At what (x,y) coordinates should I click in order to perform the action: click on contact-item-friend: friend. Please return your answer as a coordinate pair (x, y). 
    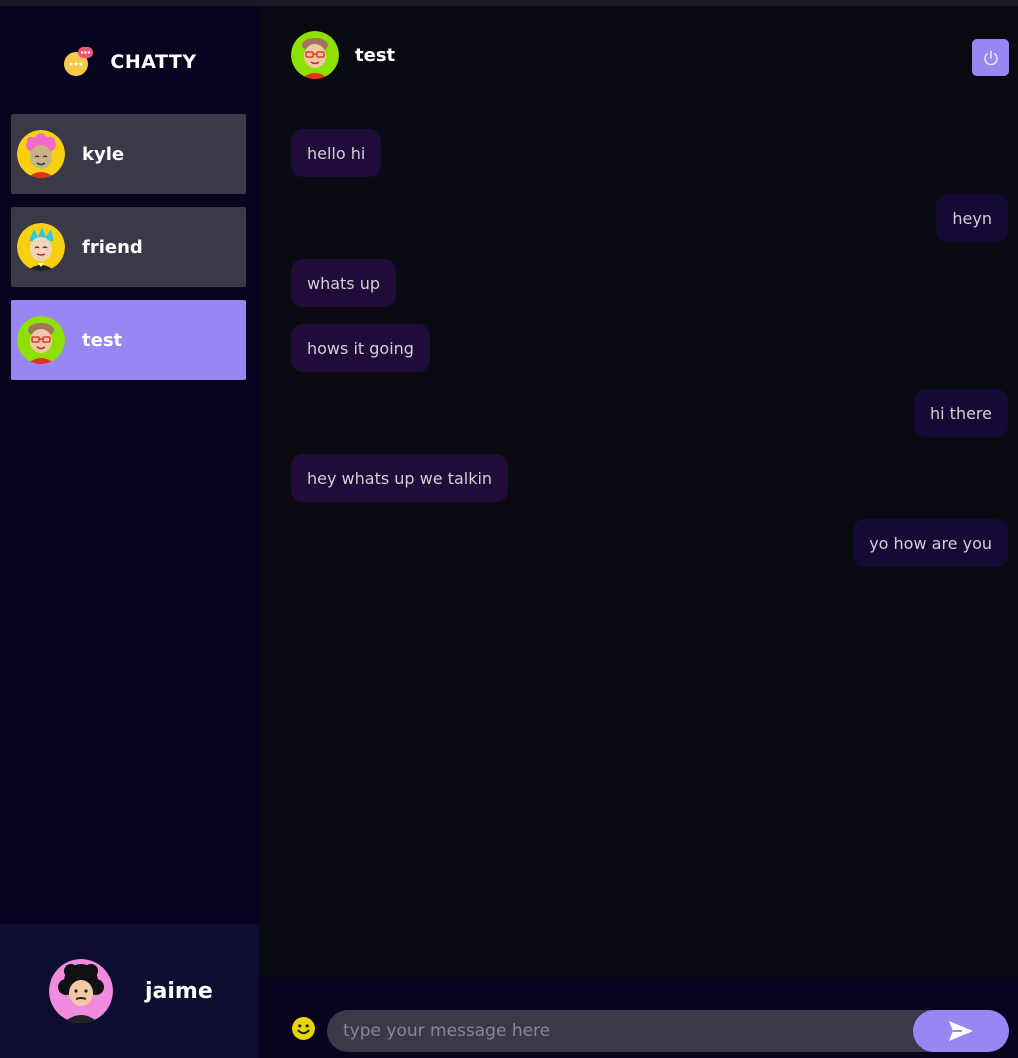
    Looking at the image, I should click on (128, 247).